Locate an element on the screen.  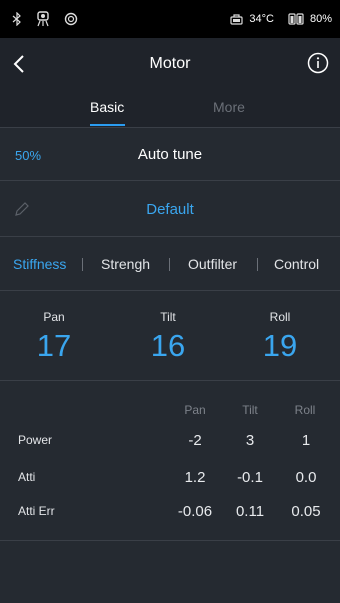
preset-row: Default is located at coordinates (170, 209).